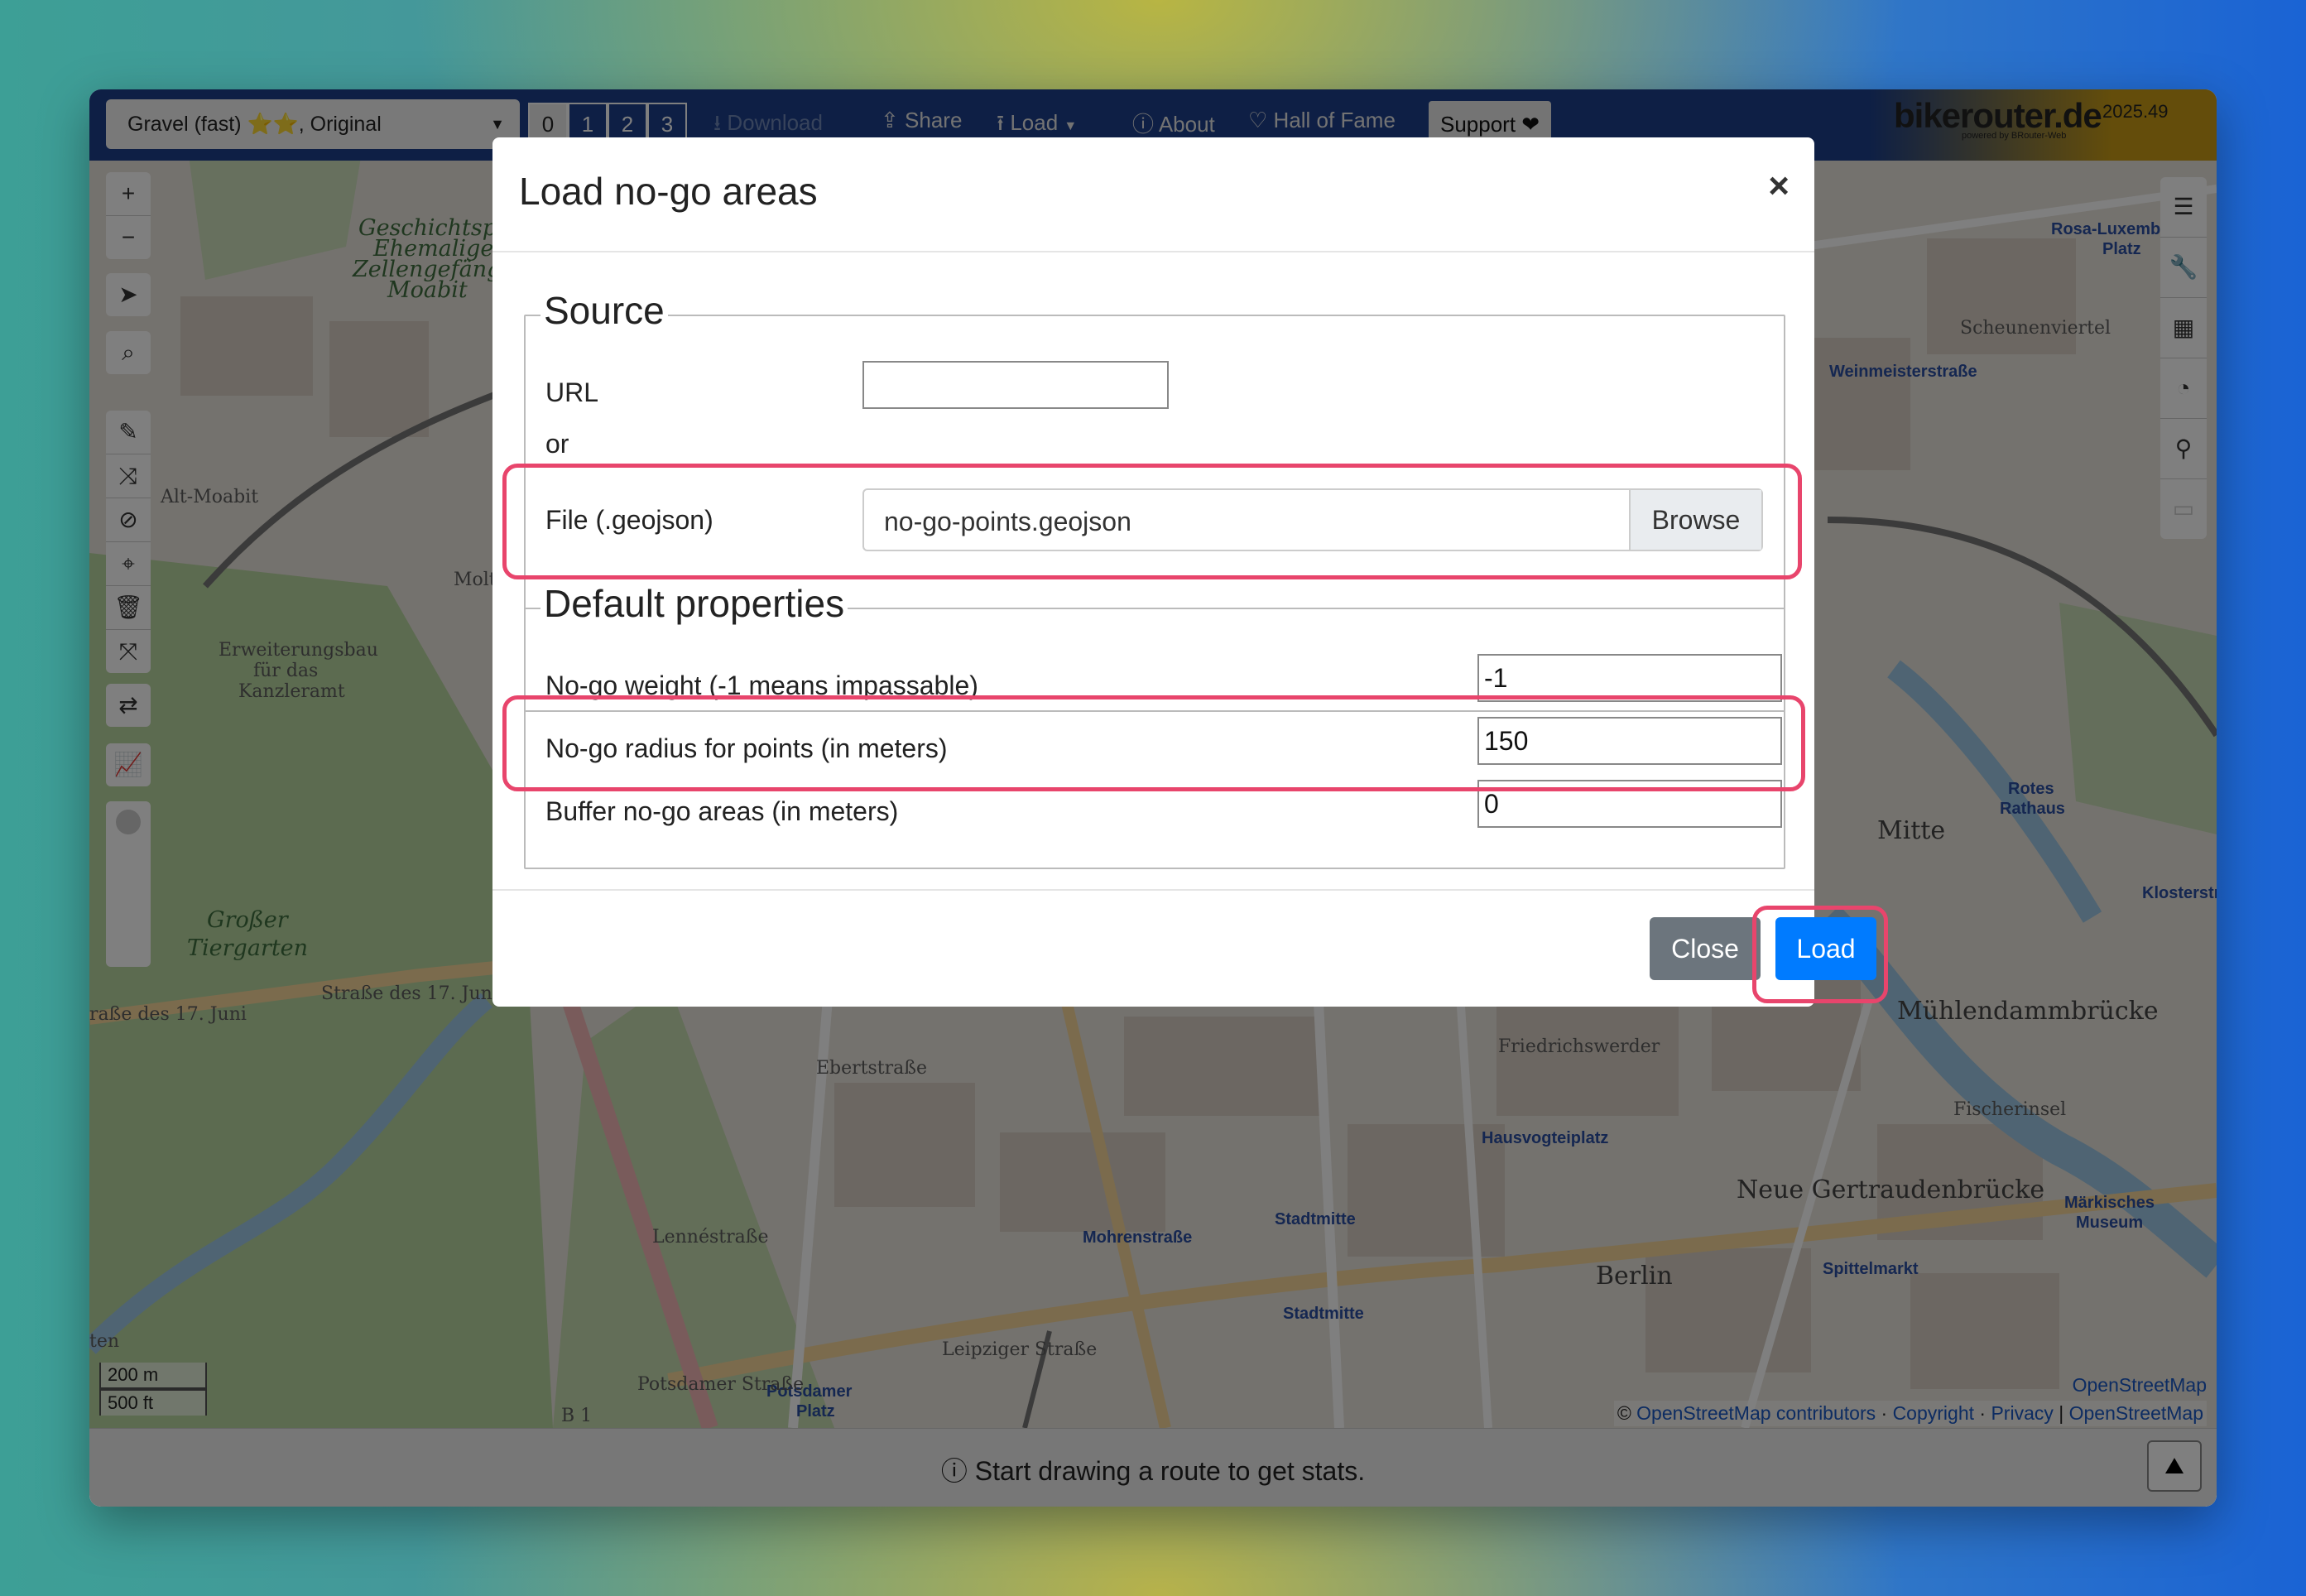  What do you see at coordinates (1153, 890) in the screenshot?
I see `modal-footer-divider` at bounding box center [1153, 890].